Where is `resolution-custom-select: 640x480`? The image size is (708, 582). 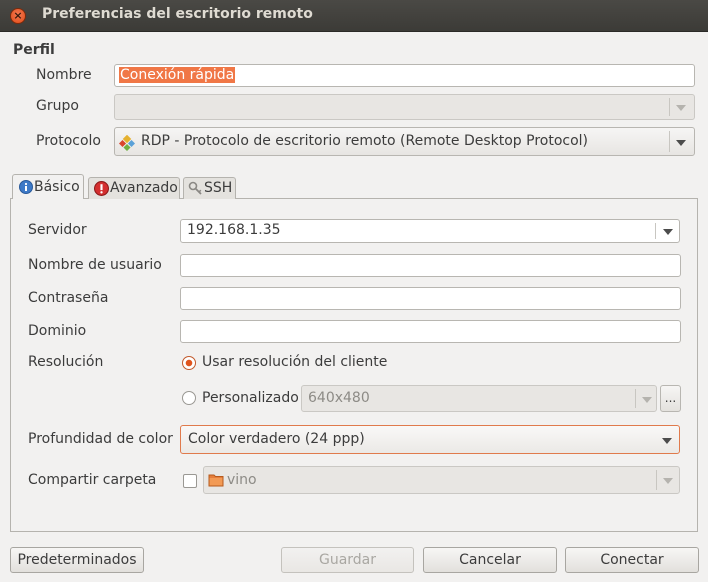 resolution-custom-select: 640x480 is located at coordinates (479, 398).